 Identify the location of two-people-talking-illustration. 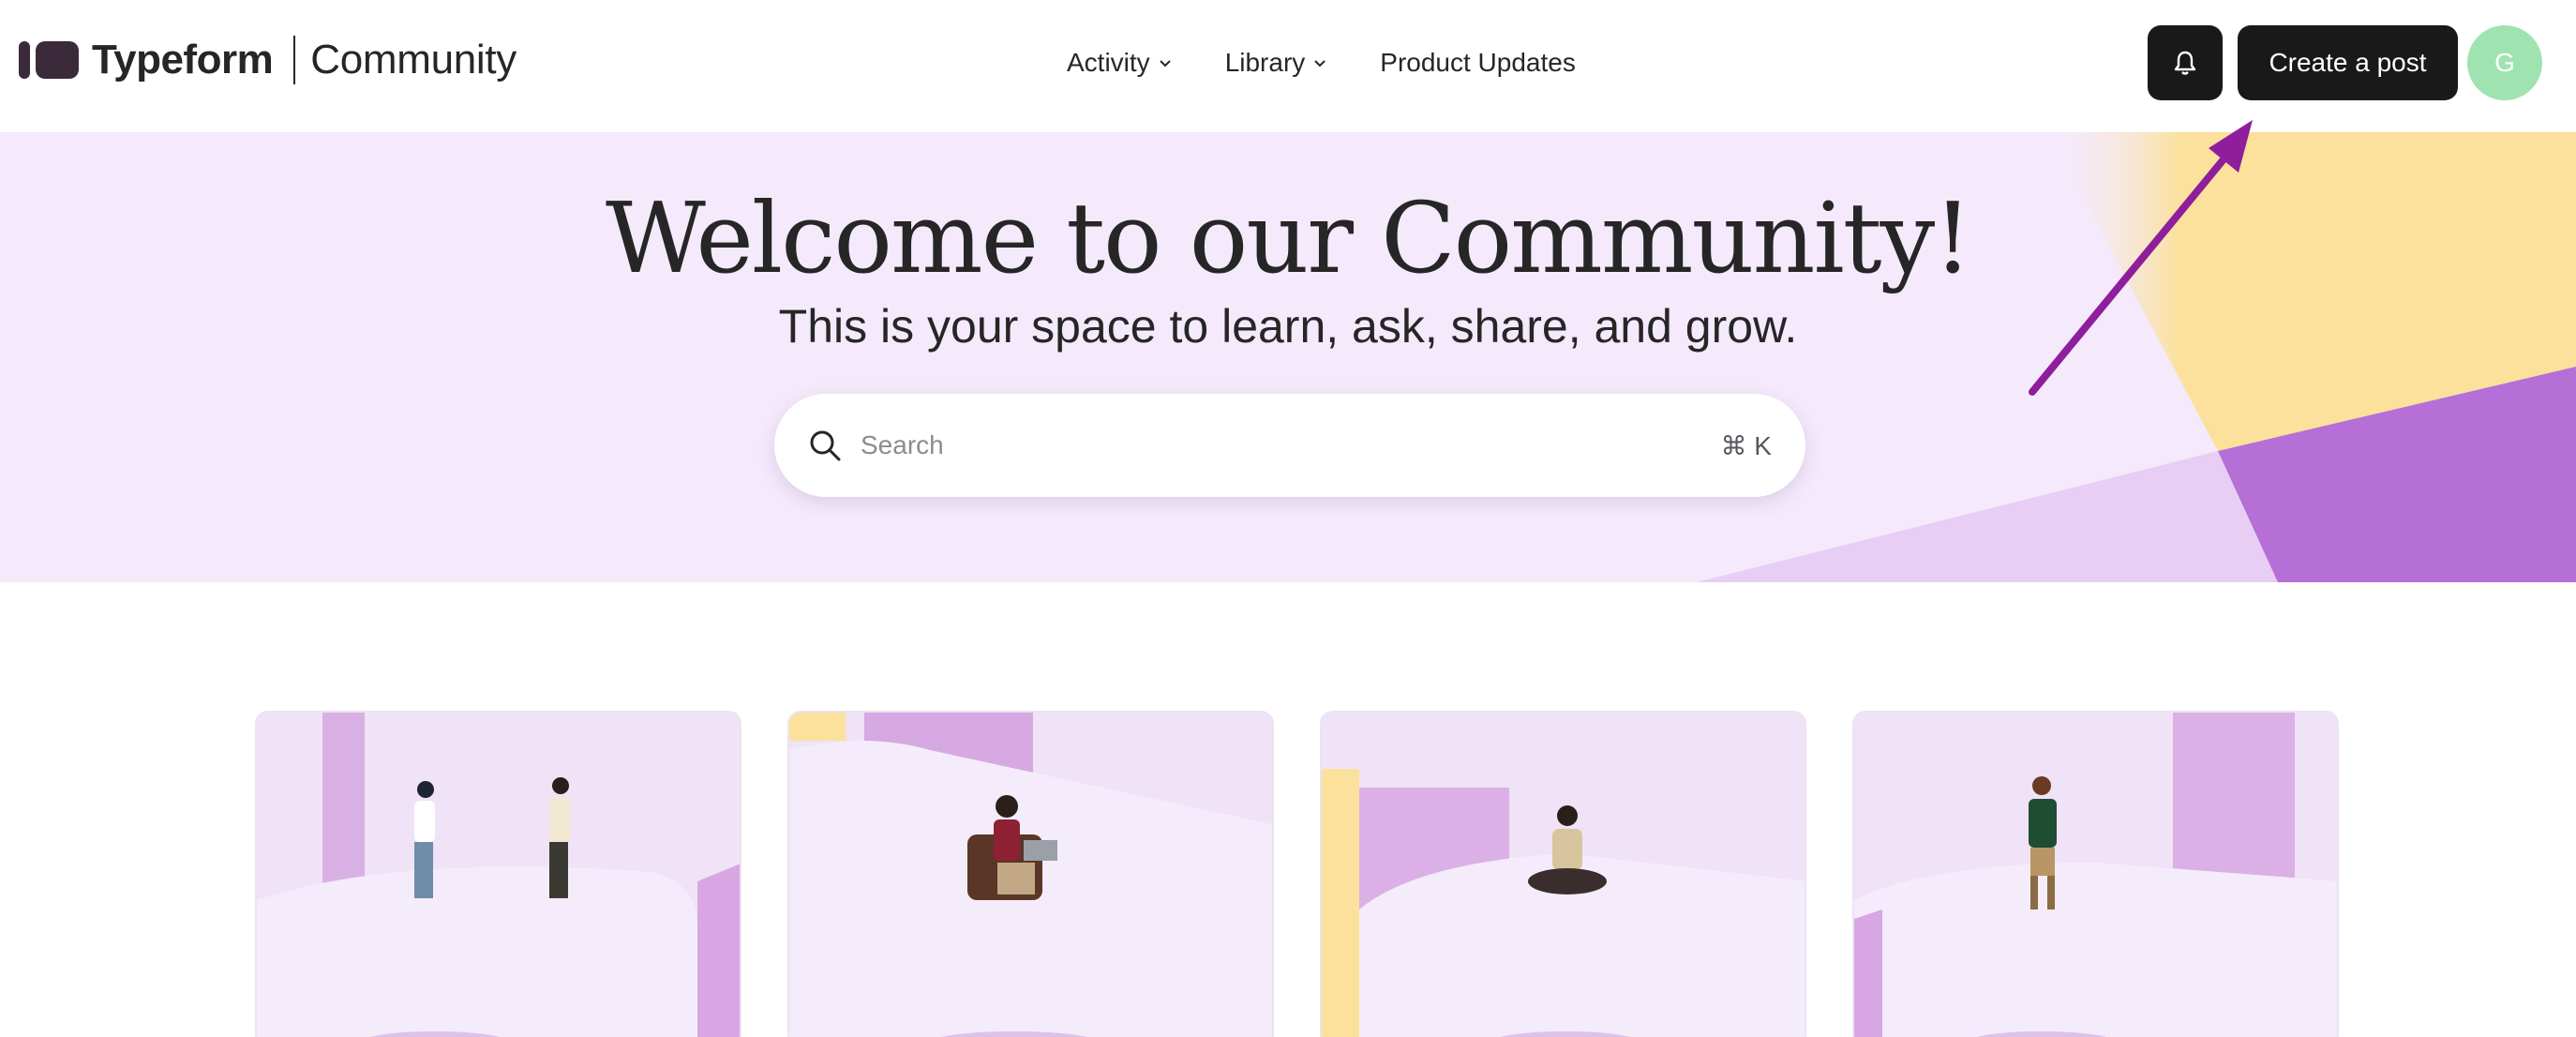
(499, 875).